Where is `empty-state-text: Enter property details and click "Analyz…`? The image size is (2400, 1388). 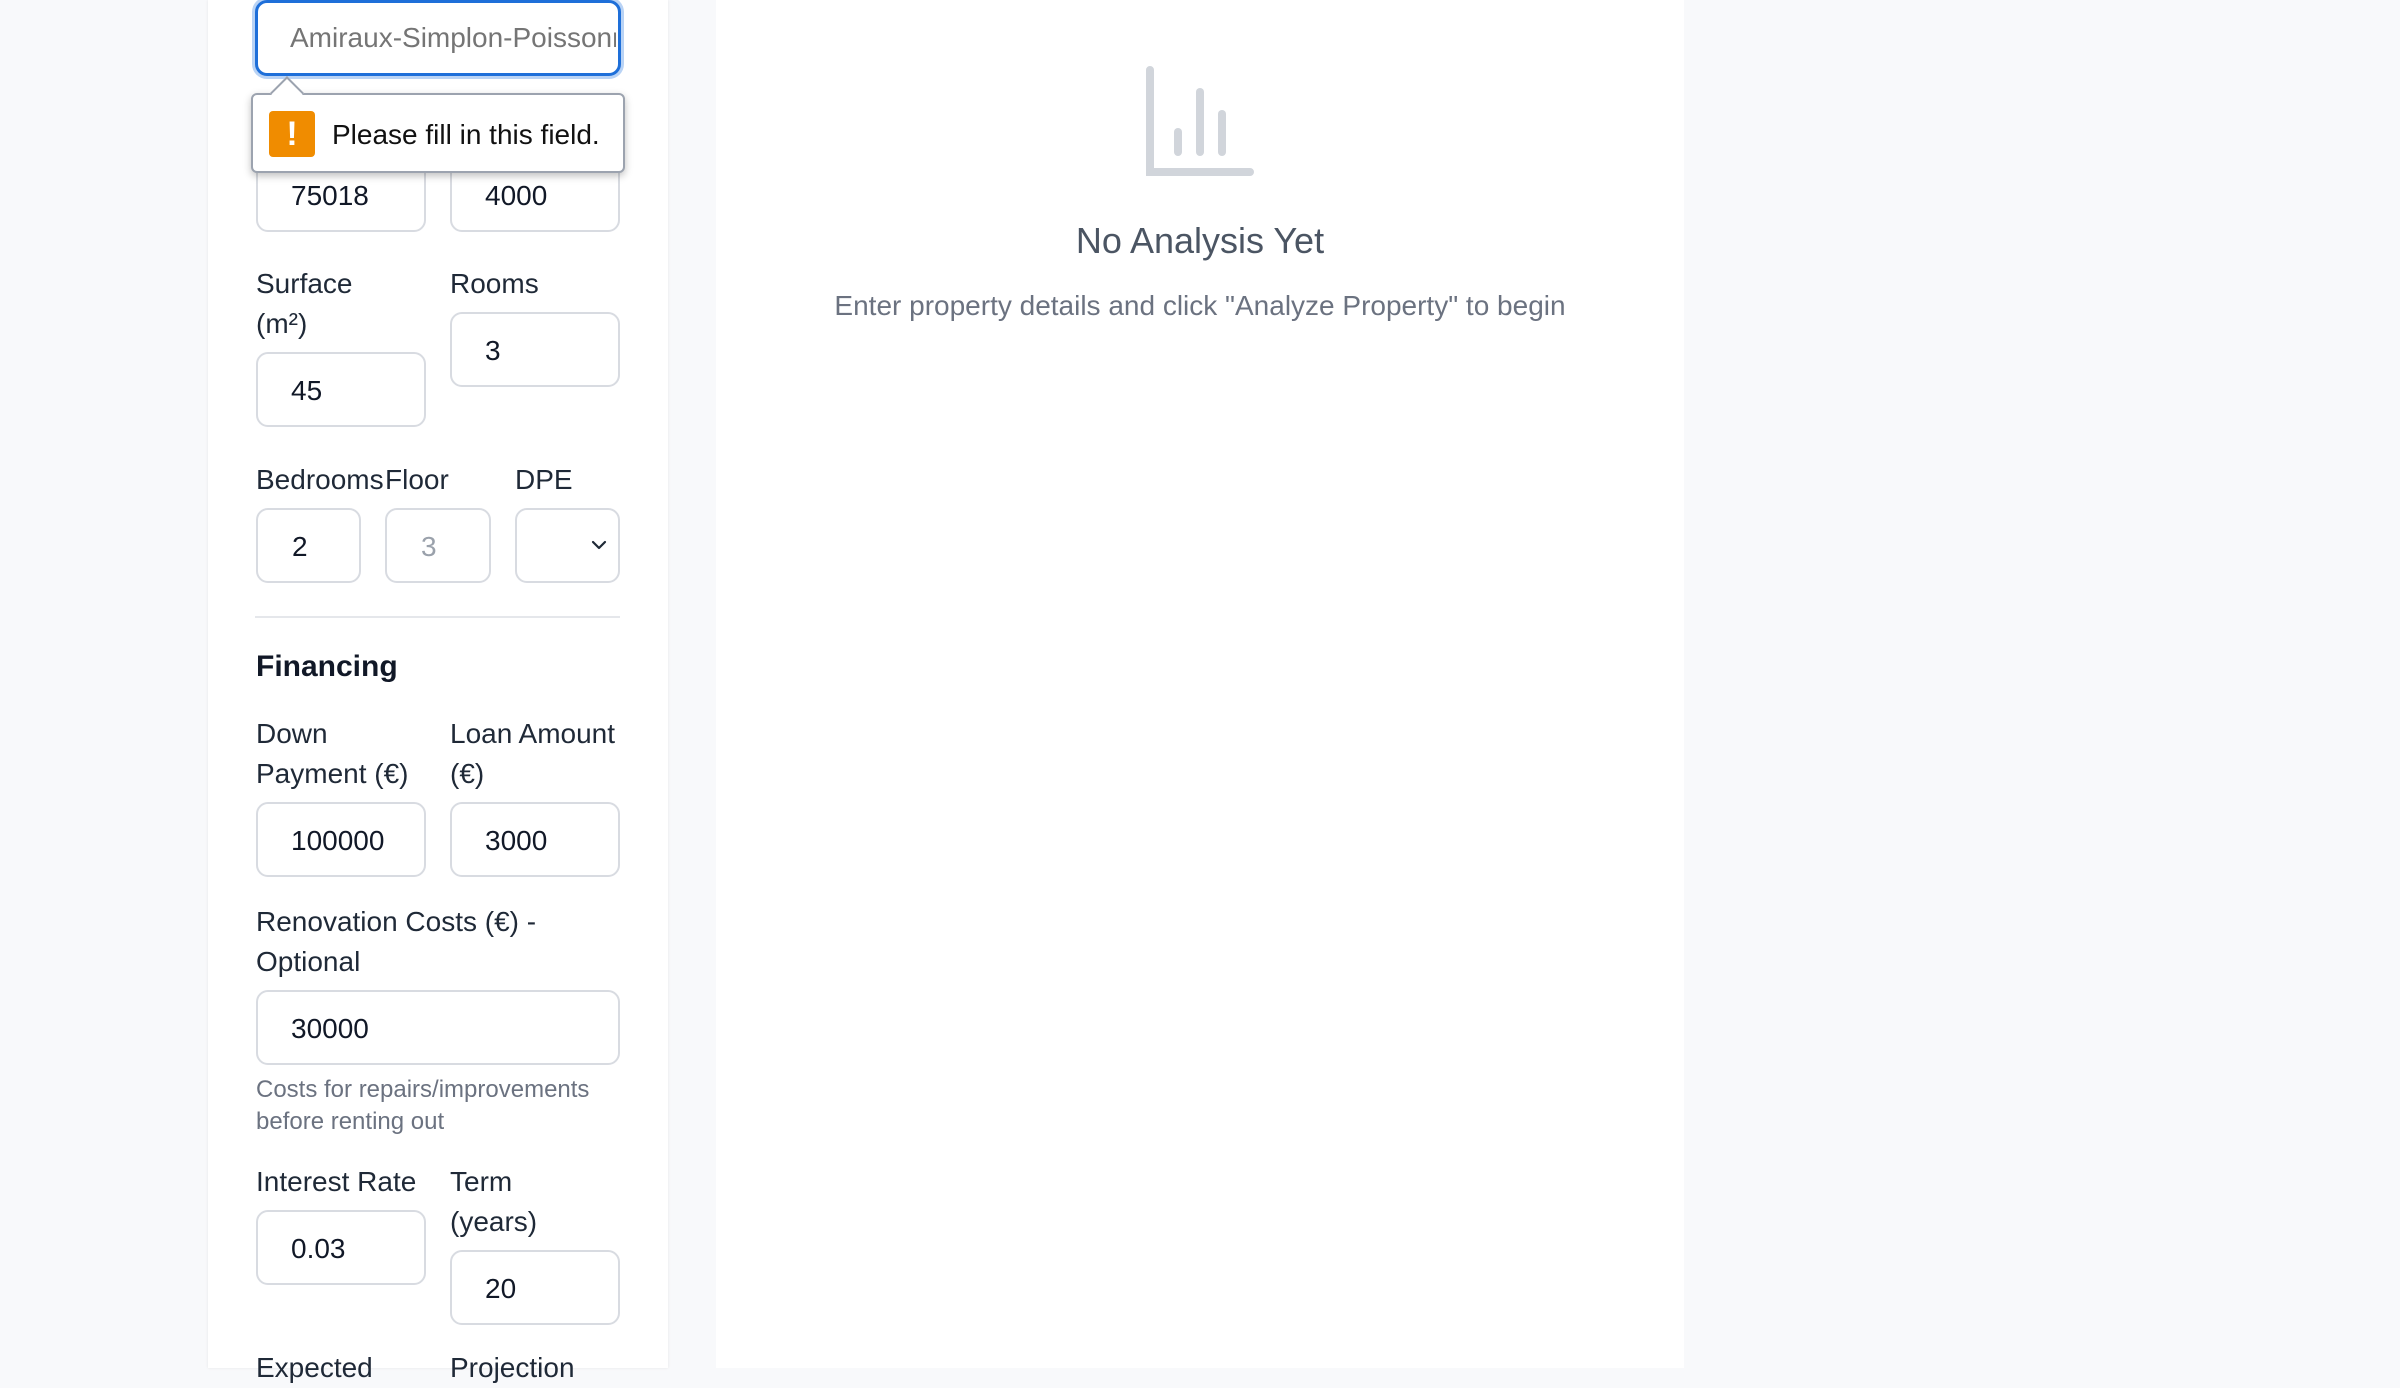
empty-state-text: Enter property details and click "Analyz… is located at coordinates (1200, 305).